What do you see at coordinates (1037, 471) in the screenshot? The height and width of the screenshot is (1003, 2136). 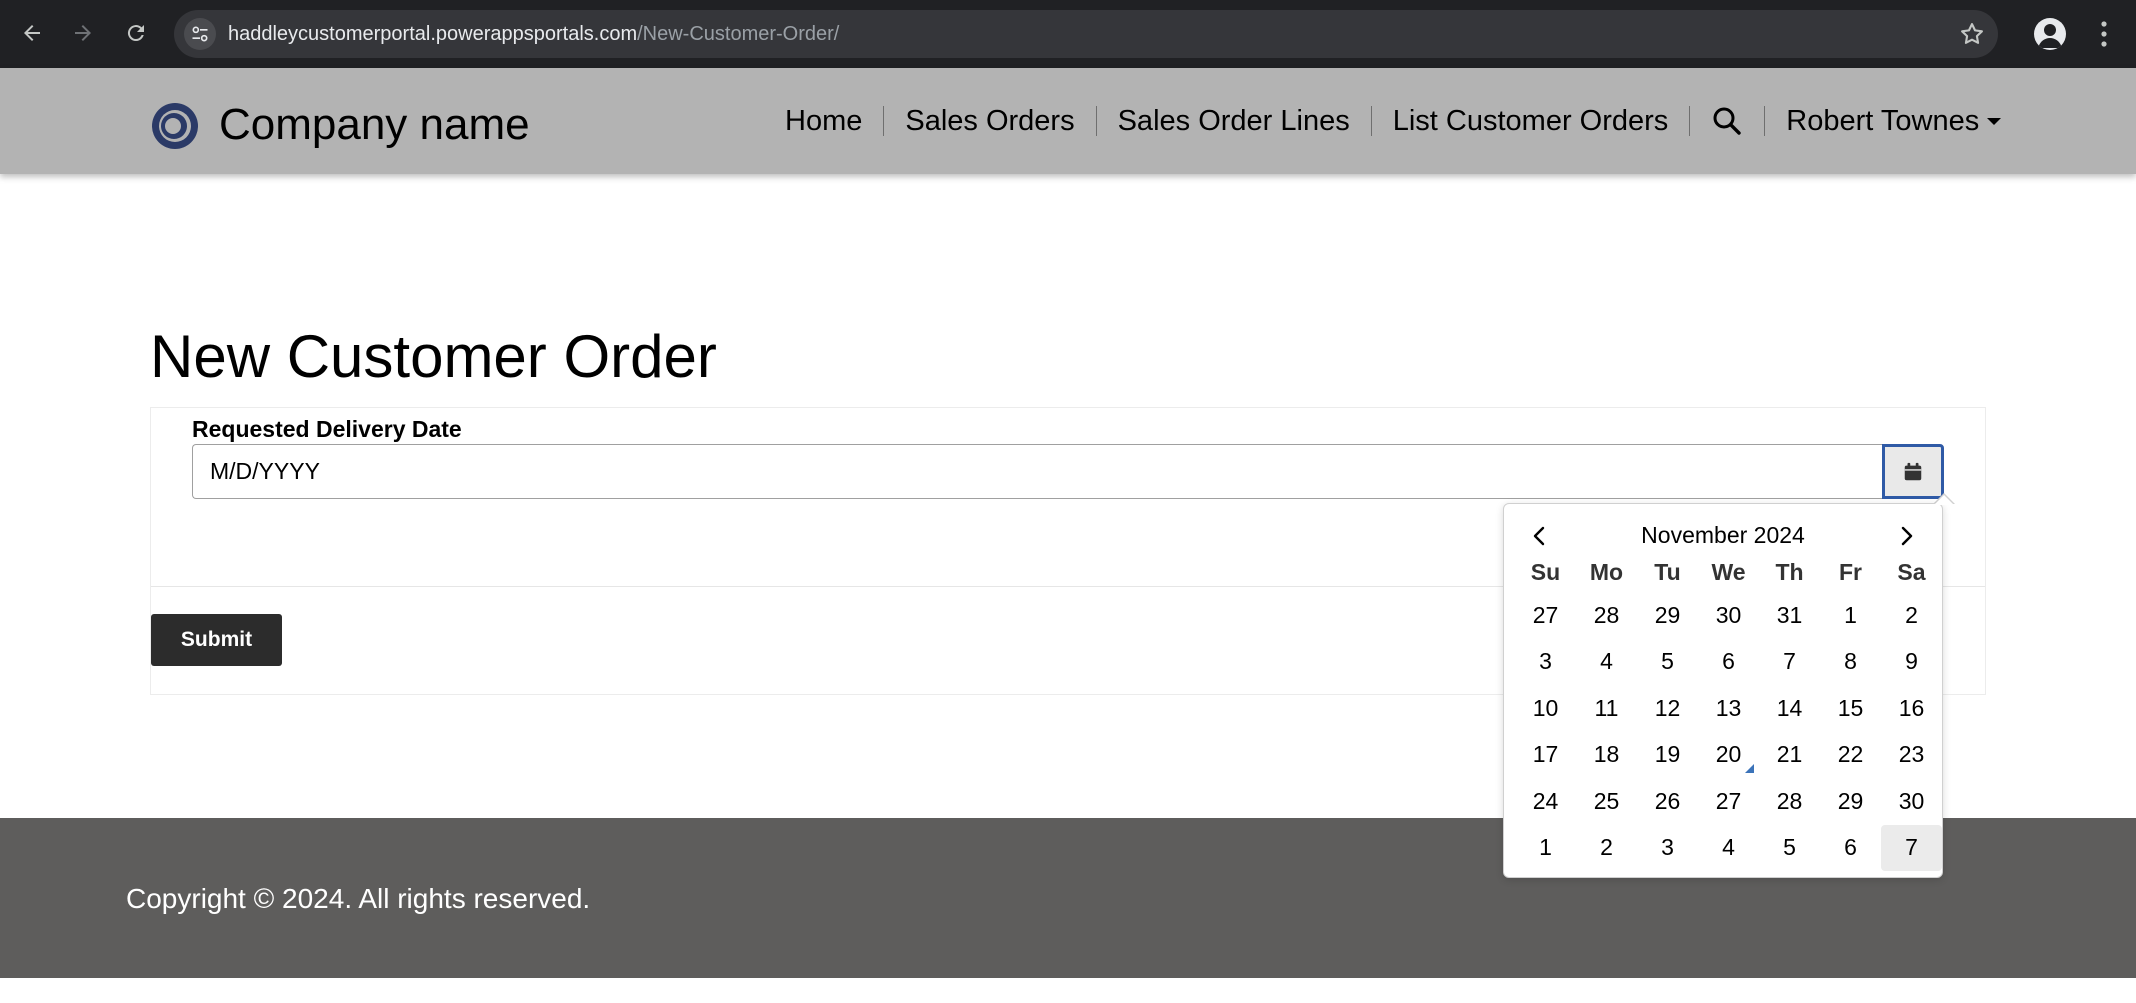 I see `delivery-date-input` at bounding box center [1037, 471].